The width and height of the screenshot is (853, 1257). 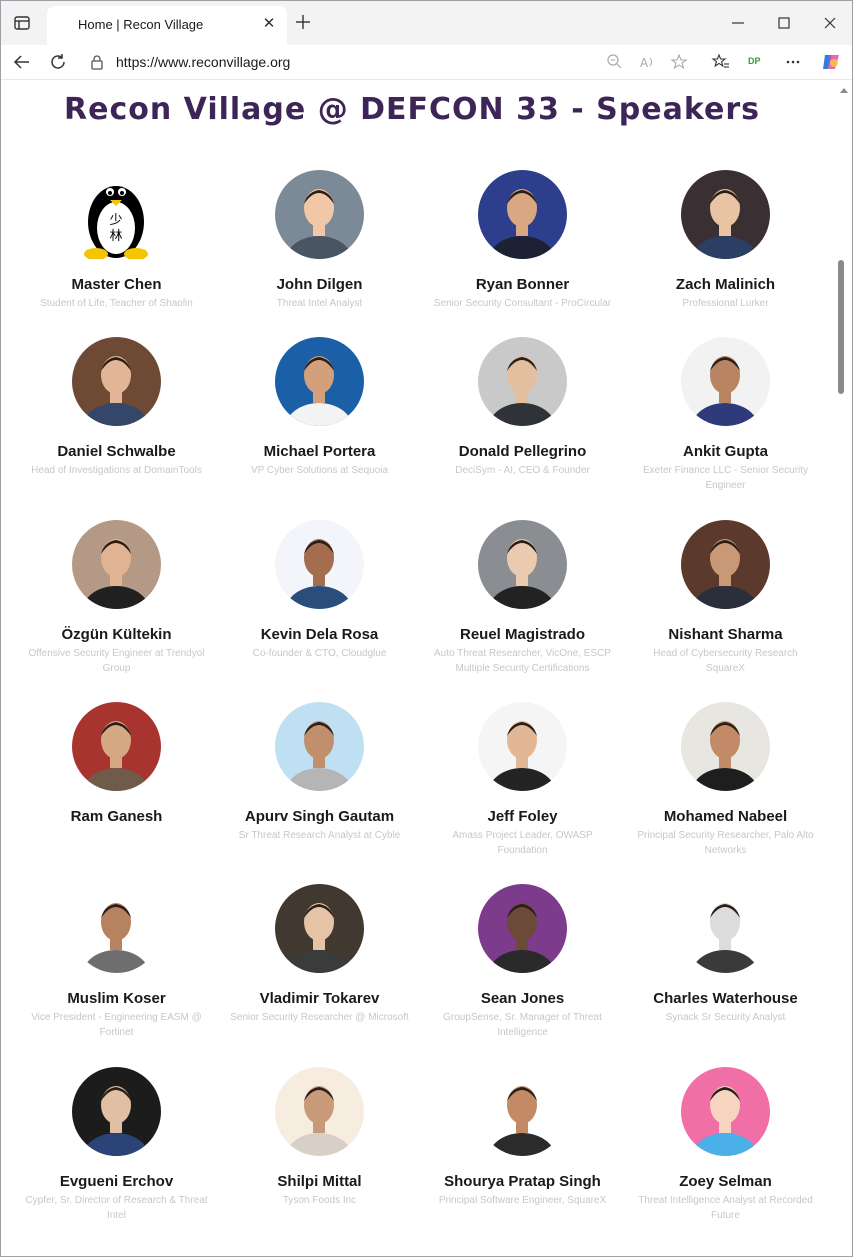 What do you see at coordinates (116, 1181) in the screenshot?
I see `speaker-name: Evgueni Erchov` at bounding box center [116, 1181].